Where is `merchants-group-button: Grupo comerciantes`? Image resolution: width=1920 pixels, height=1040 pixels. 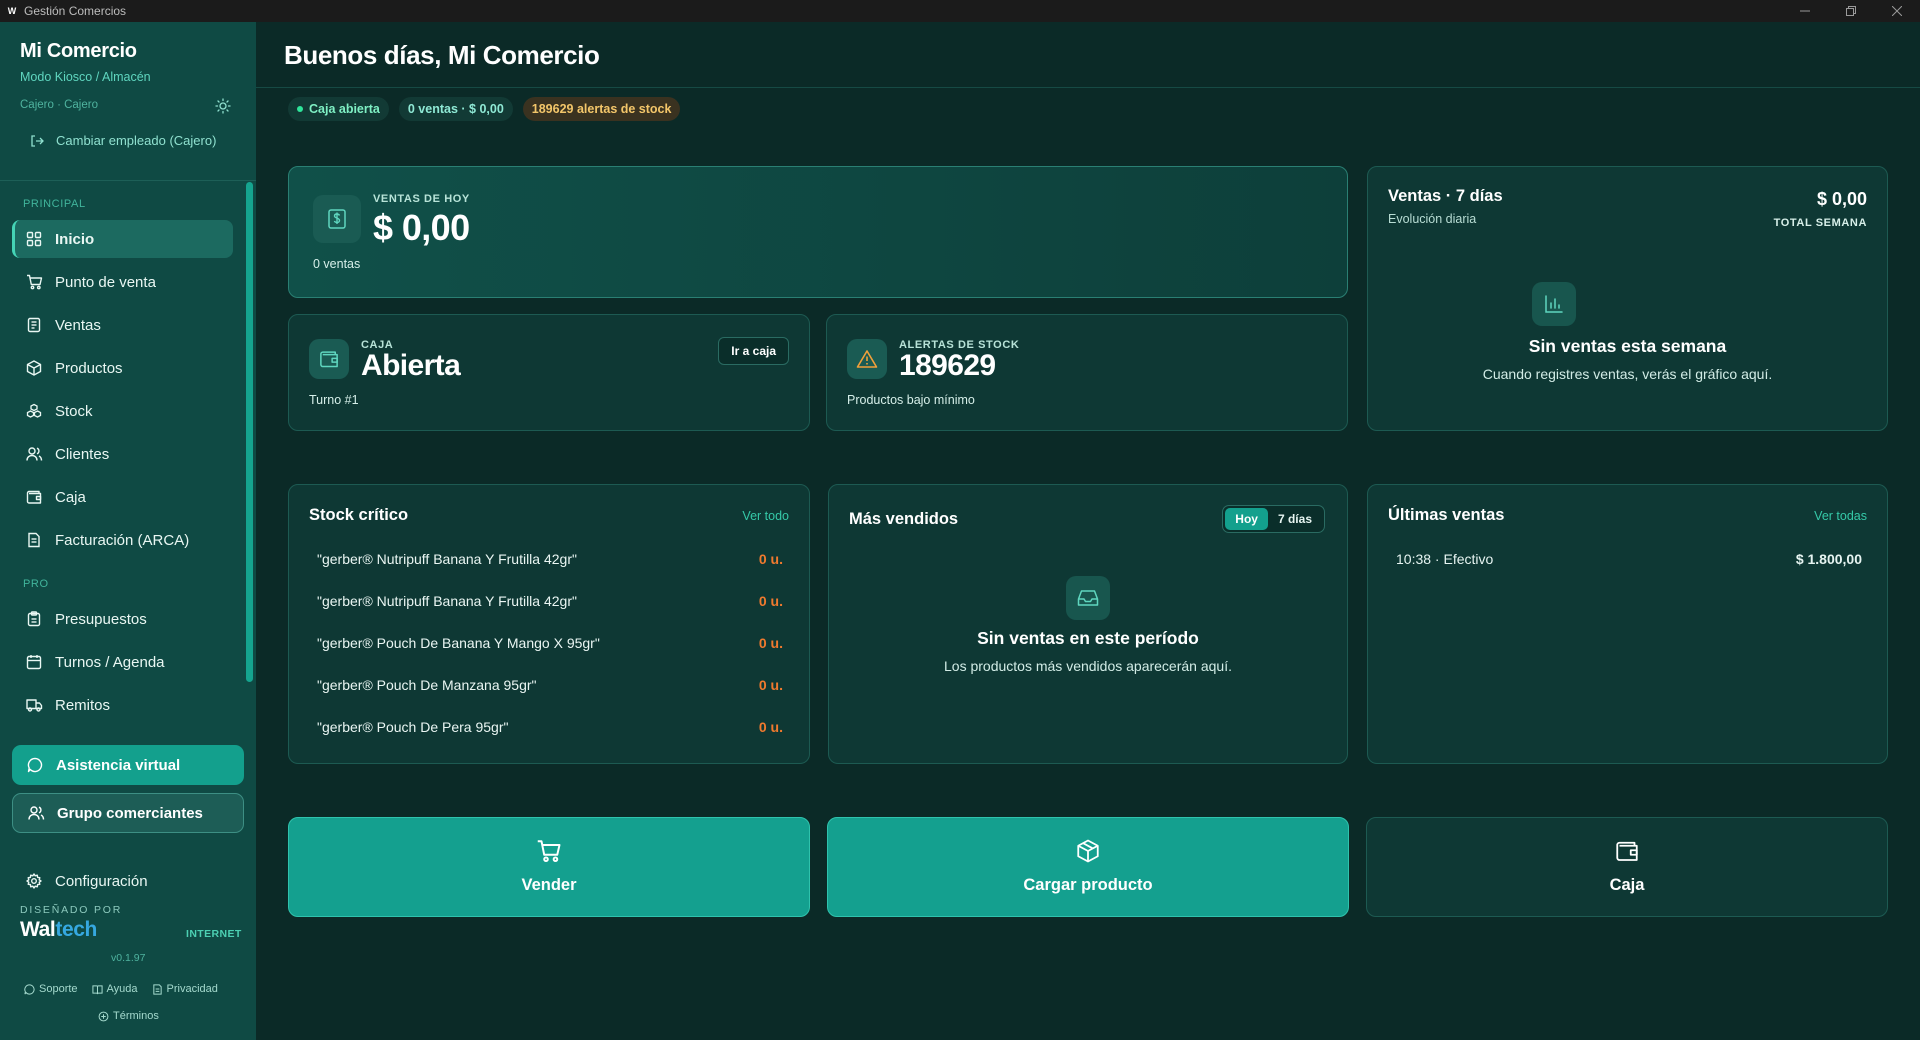 merchants-group-button: Grupo comerciantes is located at coordinates (128, 813).